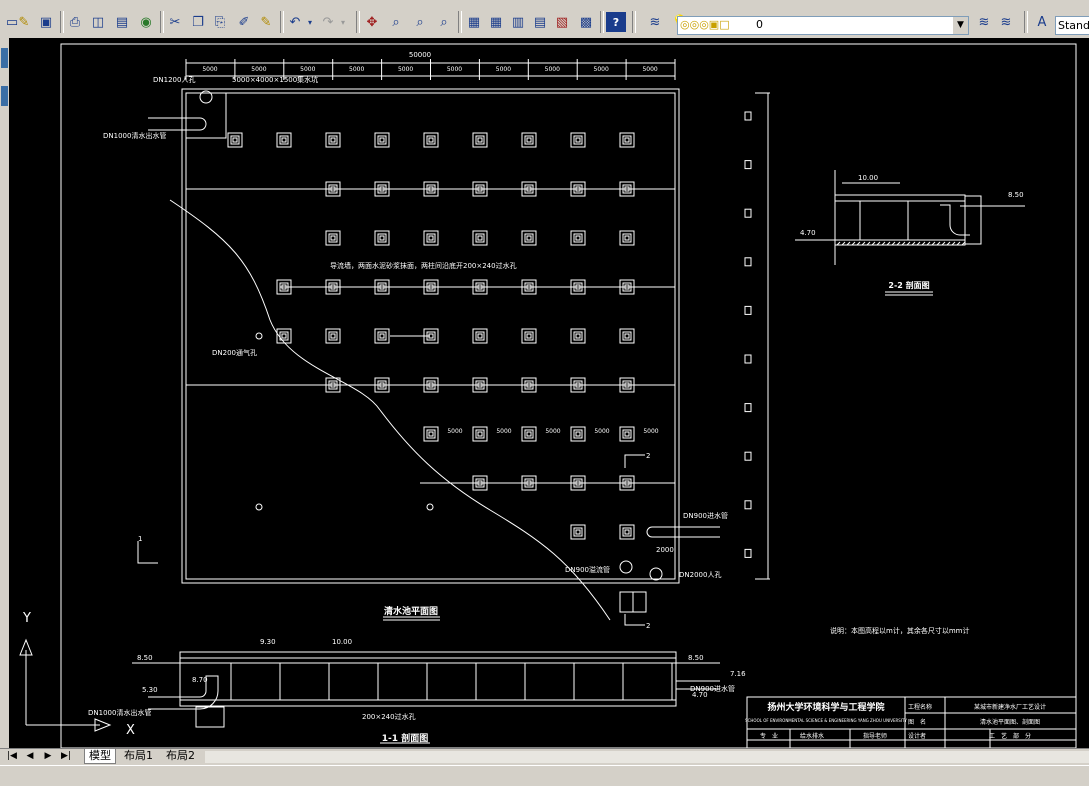 The height and width of the screenshot is (786, 1089). Describe the element at coordinates (198, 22) in the screenshot. I see `copy-icon: ❐` at that location.